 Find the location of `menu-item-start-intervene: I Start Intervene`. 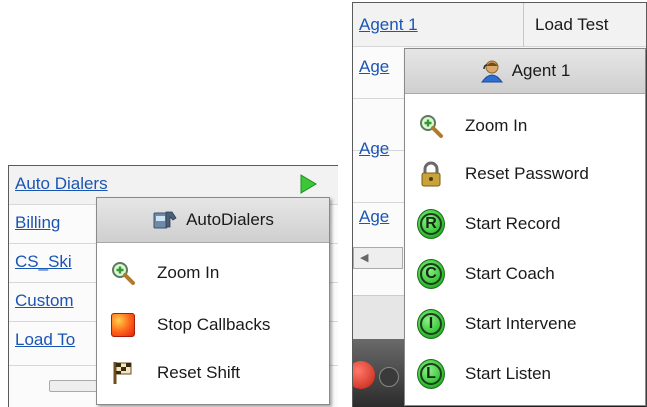

menu-item-start-intervene: I Start Intervene is located at coordinates (525, 324).